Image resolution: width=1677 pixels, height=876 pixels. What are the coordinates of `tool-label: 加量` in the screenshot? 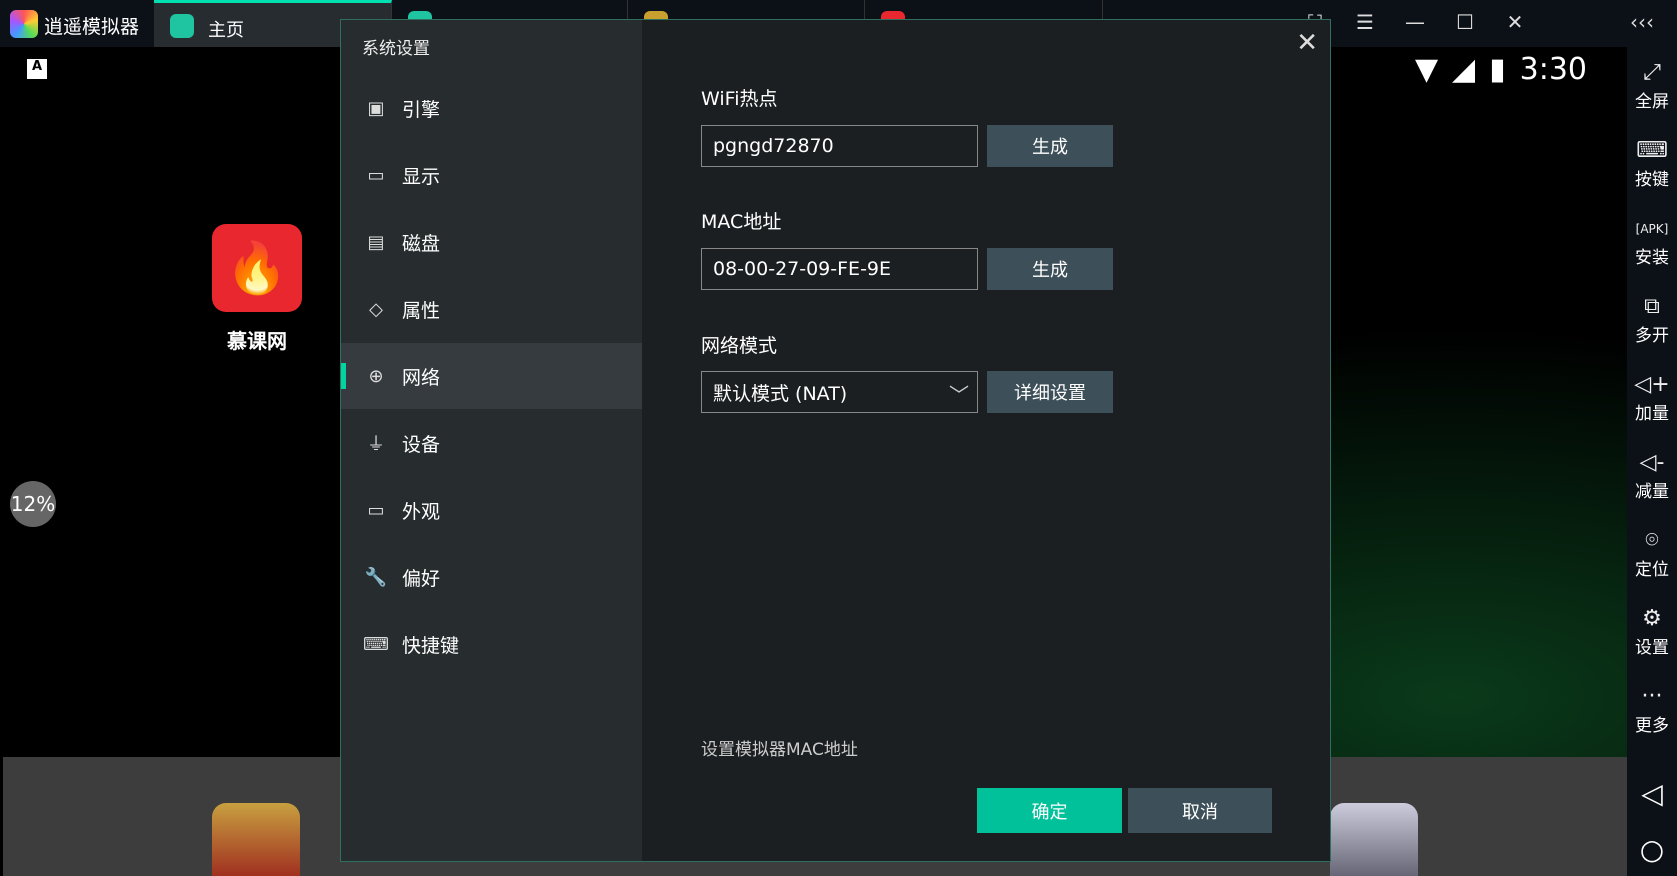 It's located at (1652, 414).